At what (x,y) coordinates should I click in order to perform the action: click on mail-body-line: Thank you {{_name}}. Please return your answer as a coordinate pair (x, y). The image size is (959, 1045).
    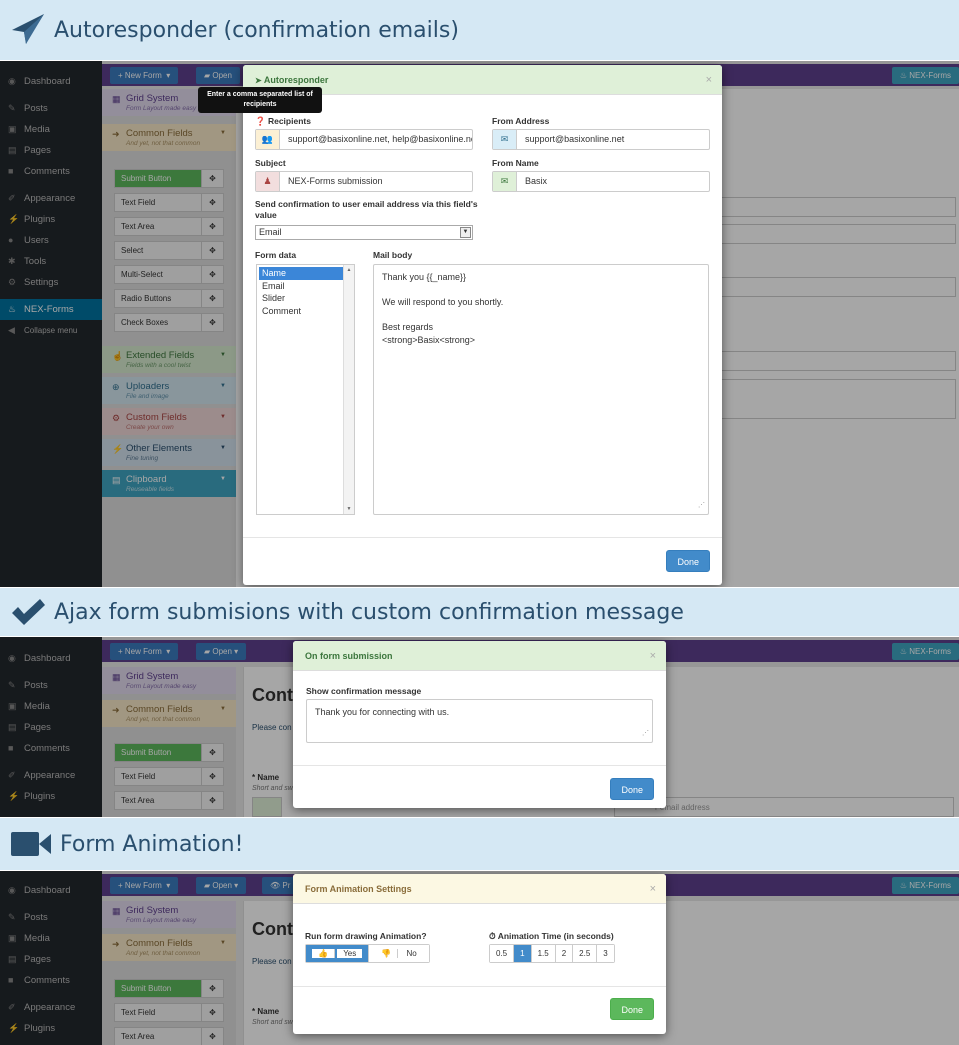
    Looking at the image, I should click on (424, 277).